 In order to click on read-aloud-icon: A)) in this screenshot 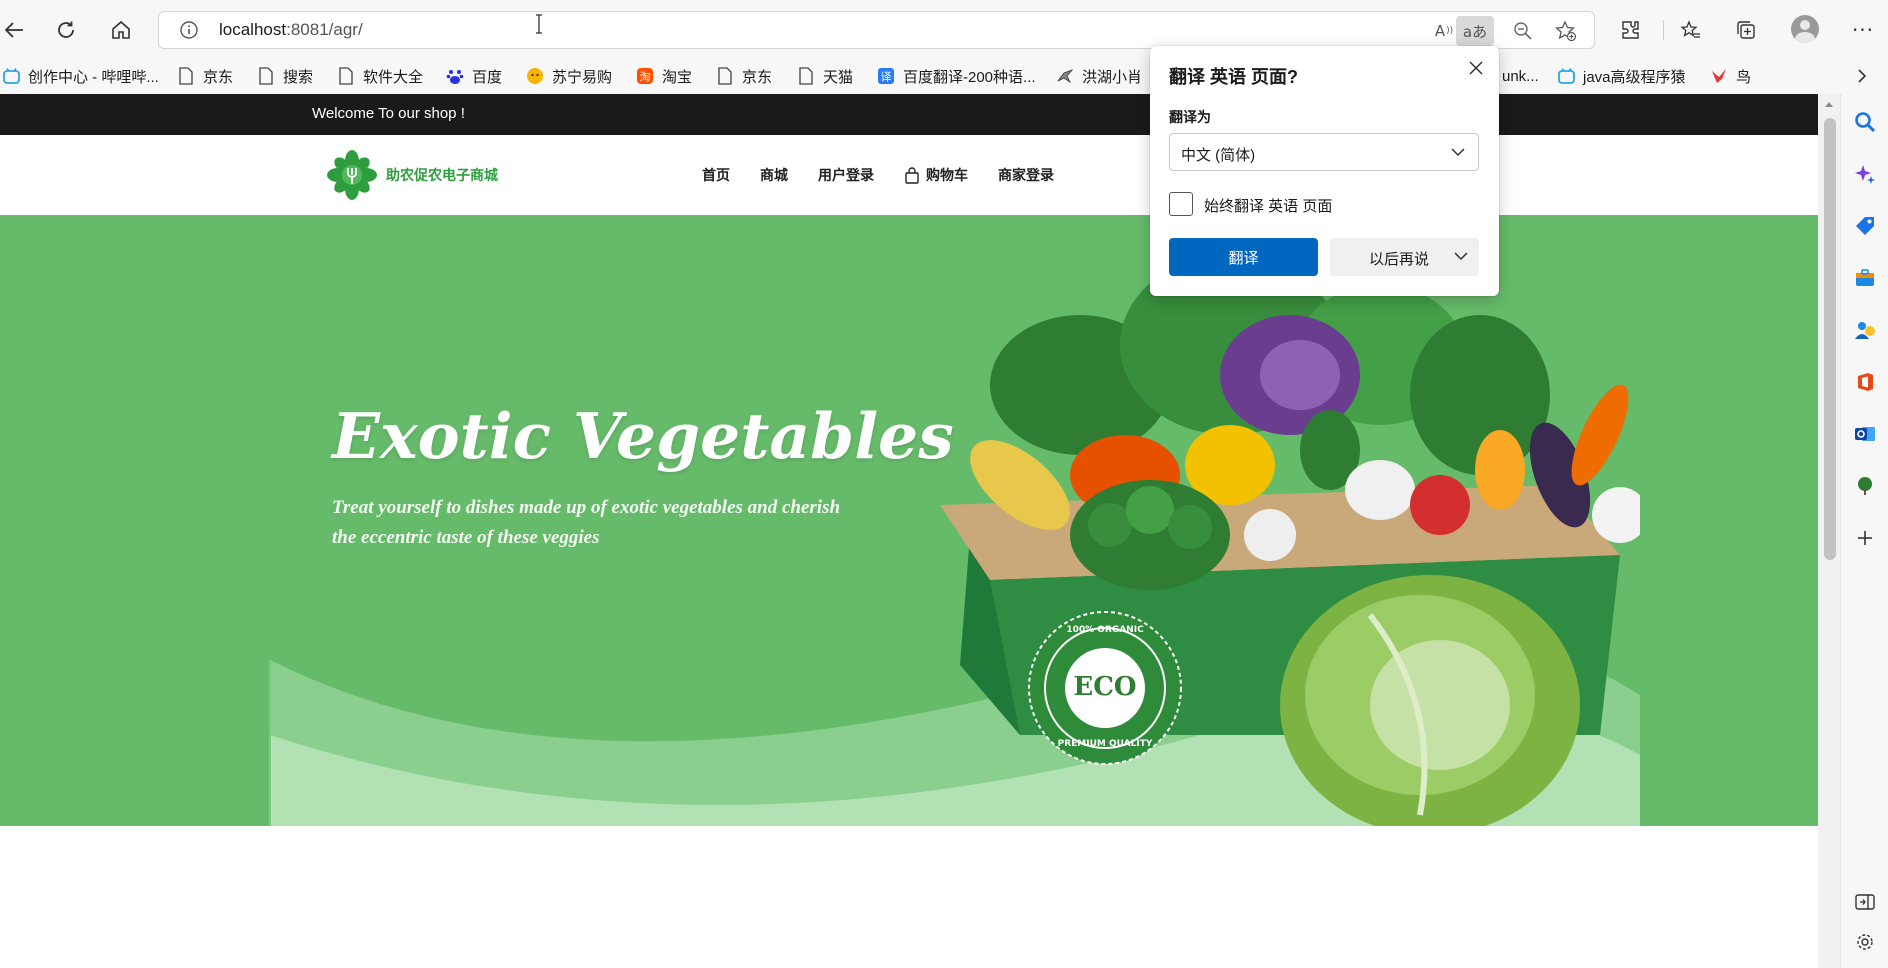, I will do `click(1444, 31)`.